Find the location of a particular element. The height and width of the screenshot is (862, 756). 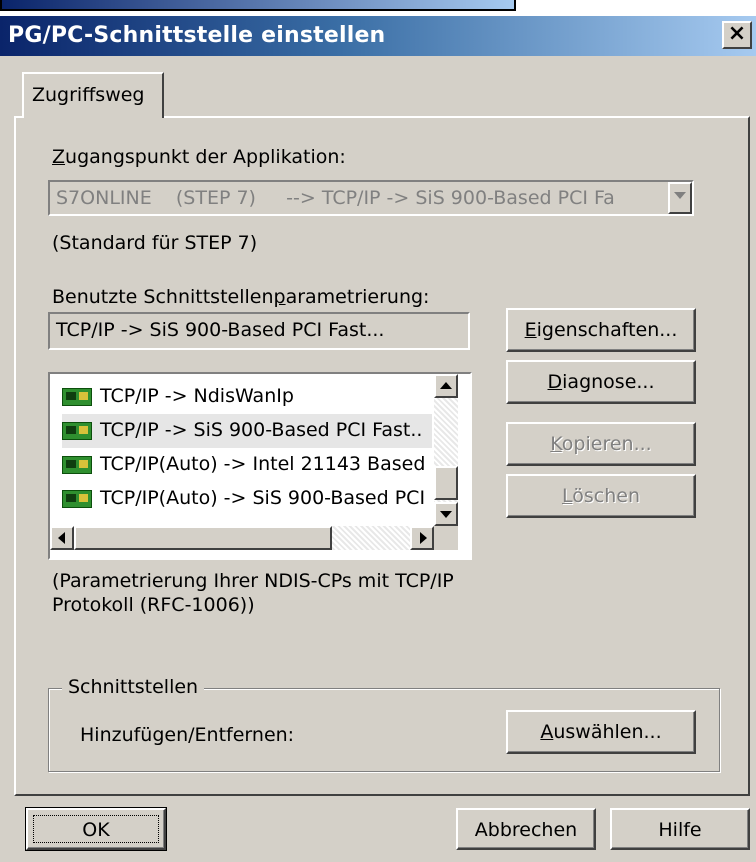

list-item: TCP/IP(Auto) -> Intel 21143 Based is located at coordinates (247, 465).